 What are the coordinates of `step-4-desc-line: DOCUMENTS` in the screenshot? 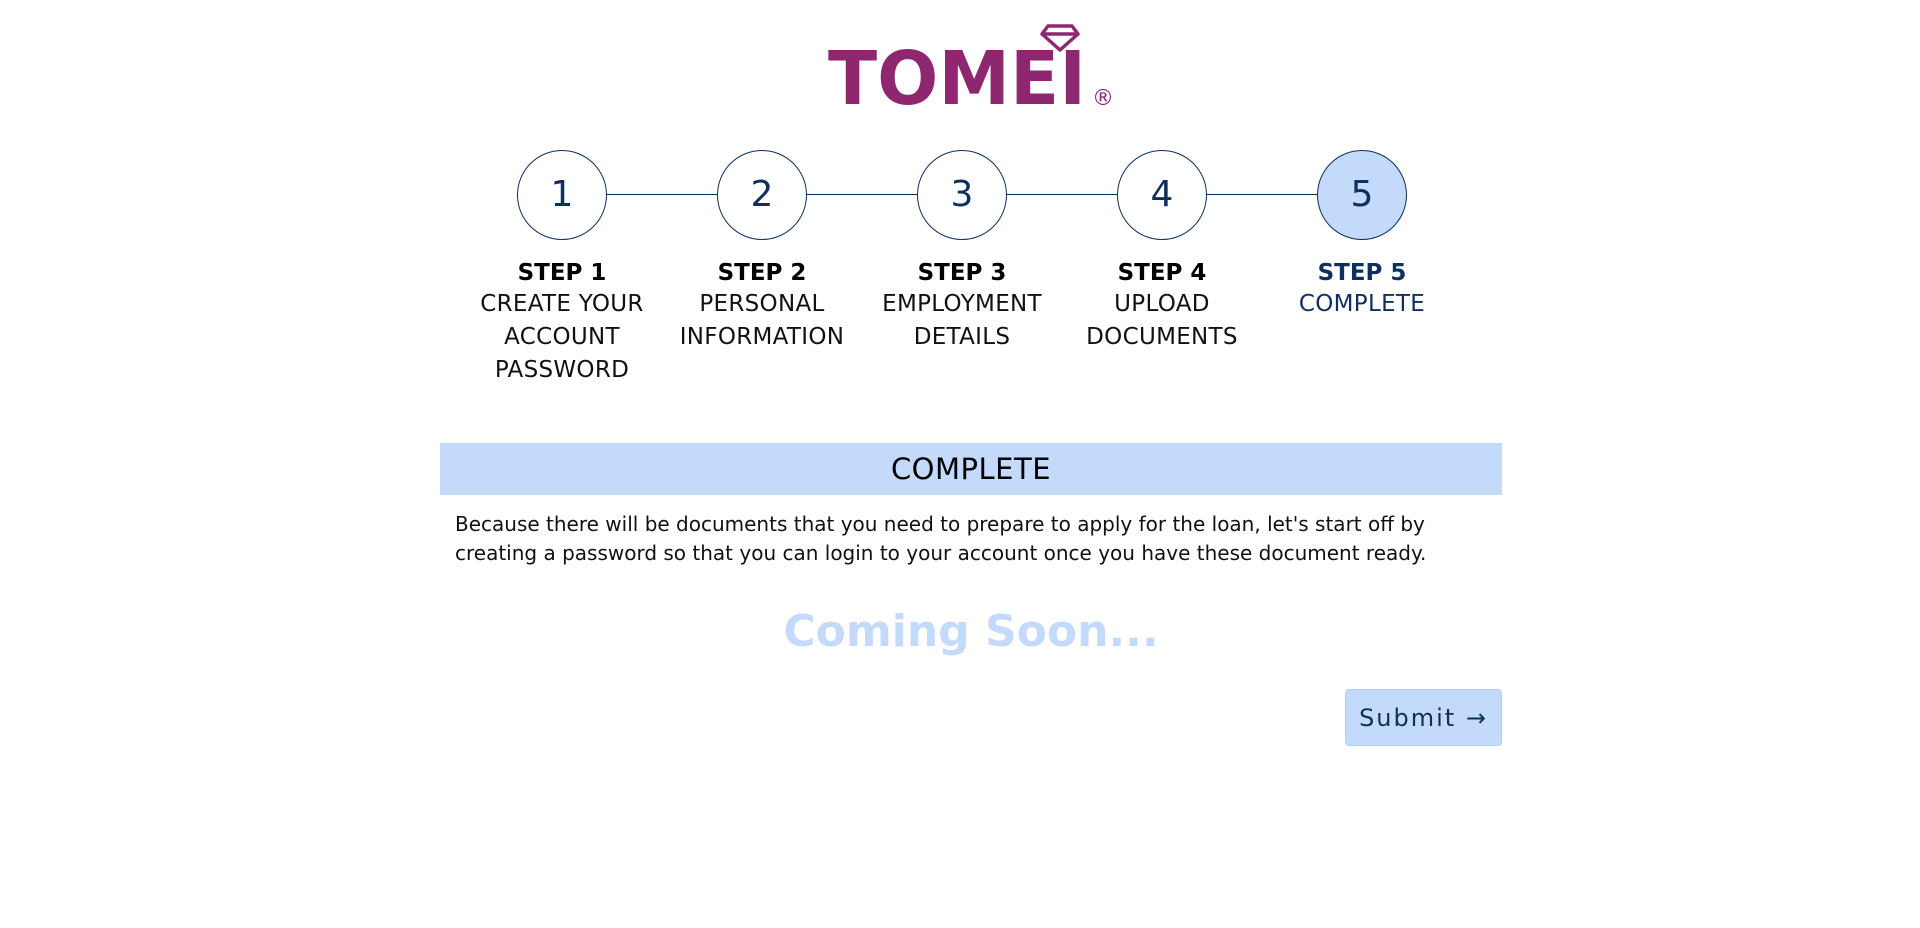 It's located at (1162, 337).